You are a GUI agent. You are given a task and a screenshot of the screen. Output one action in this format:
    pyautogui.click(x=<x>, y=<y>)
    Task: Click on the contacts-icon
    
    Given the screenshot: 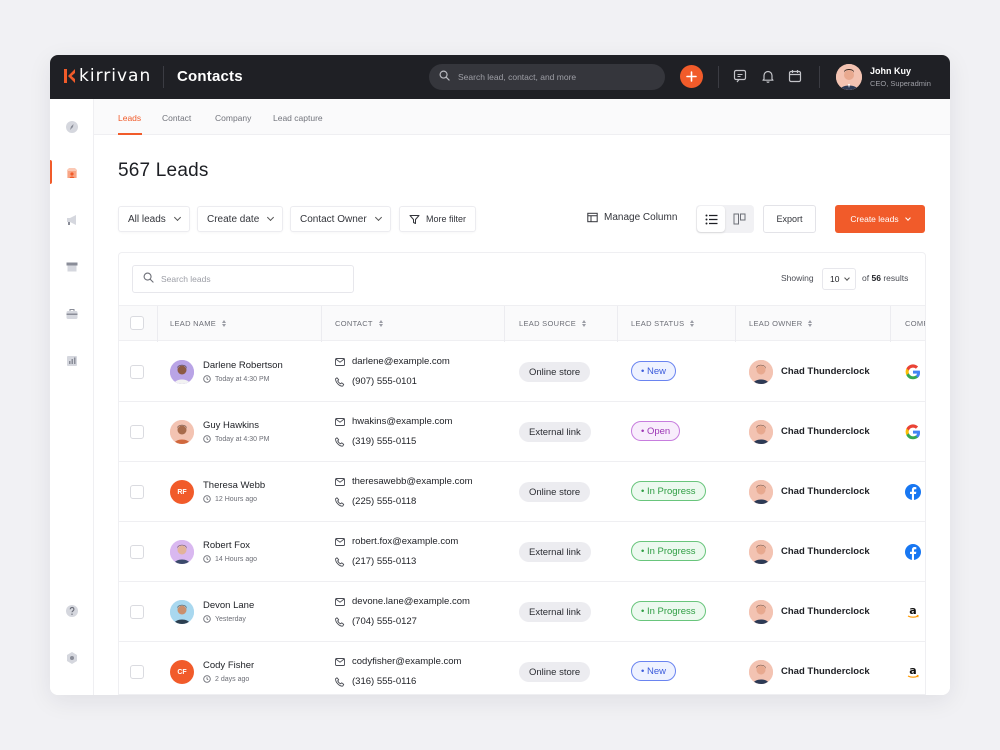 What is the action you would take?
    pyautogui.click(x=72, y=173)
    